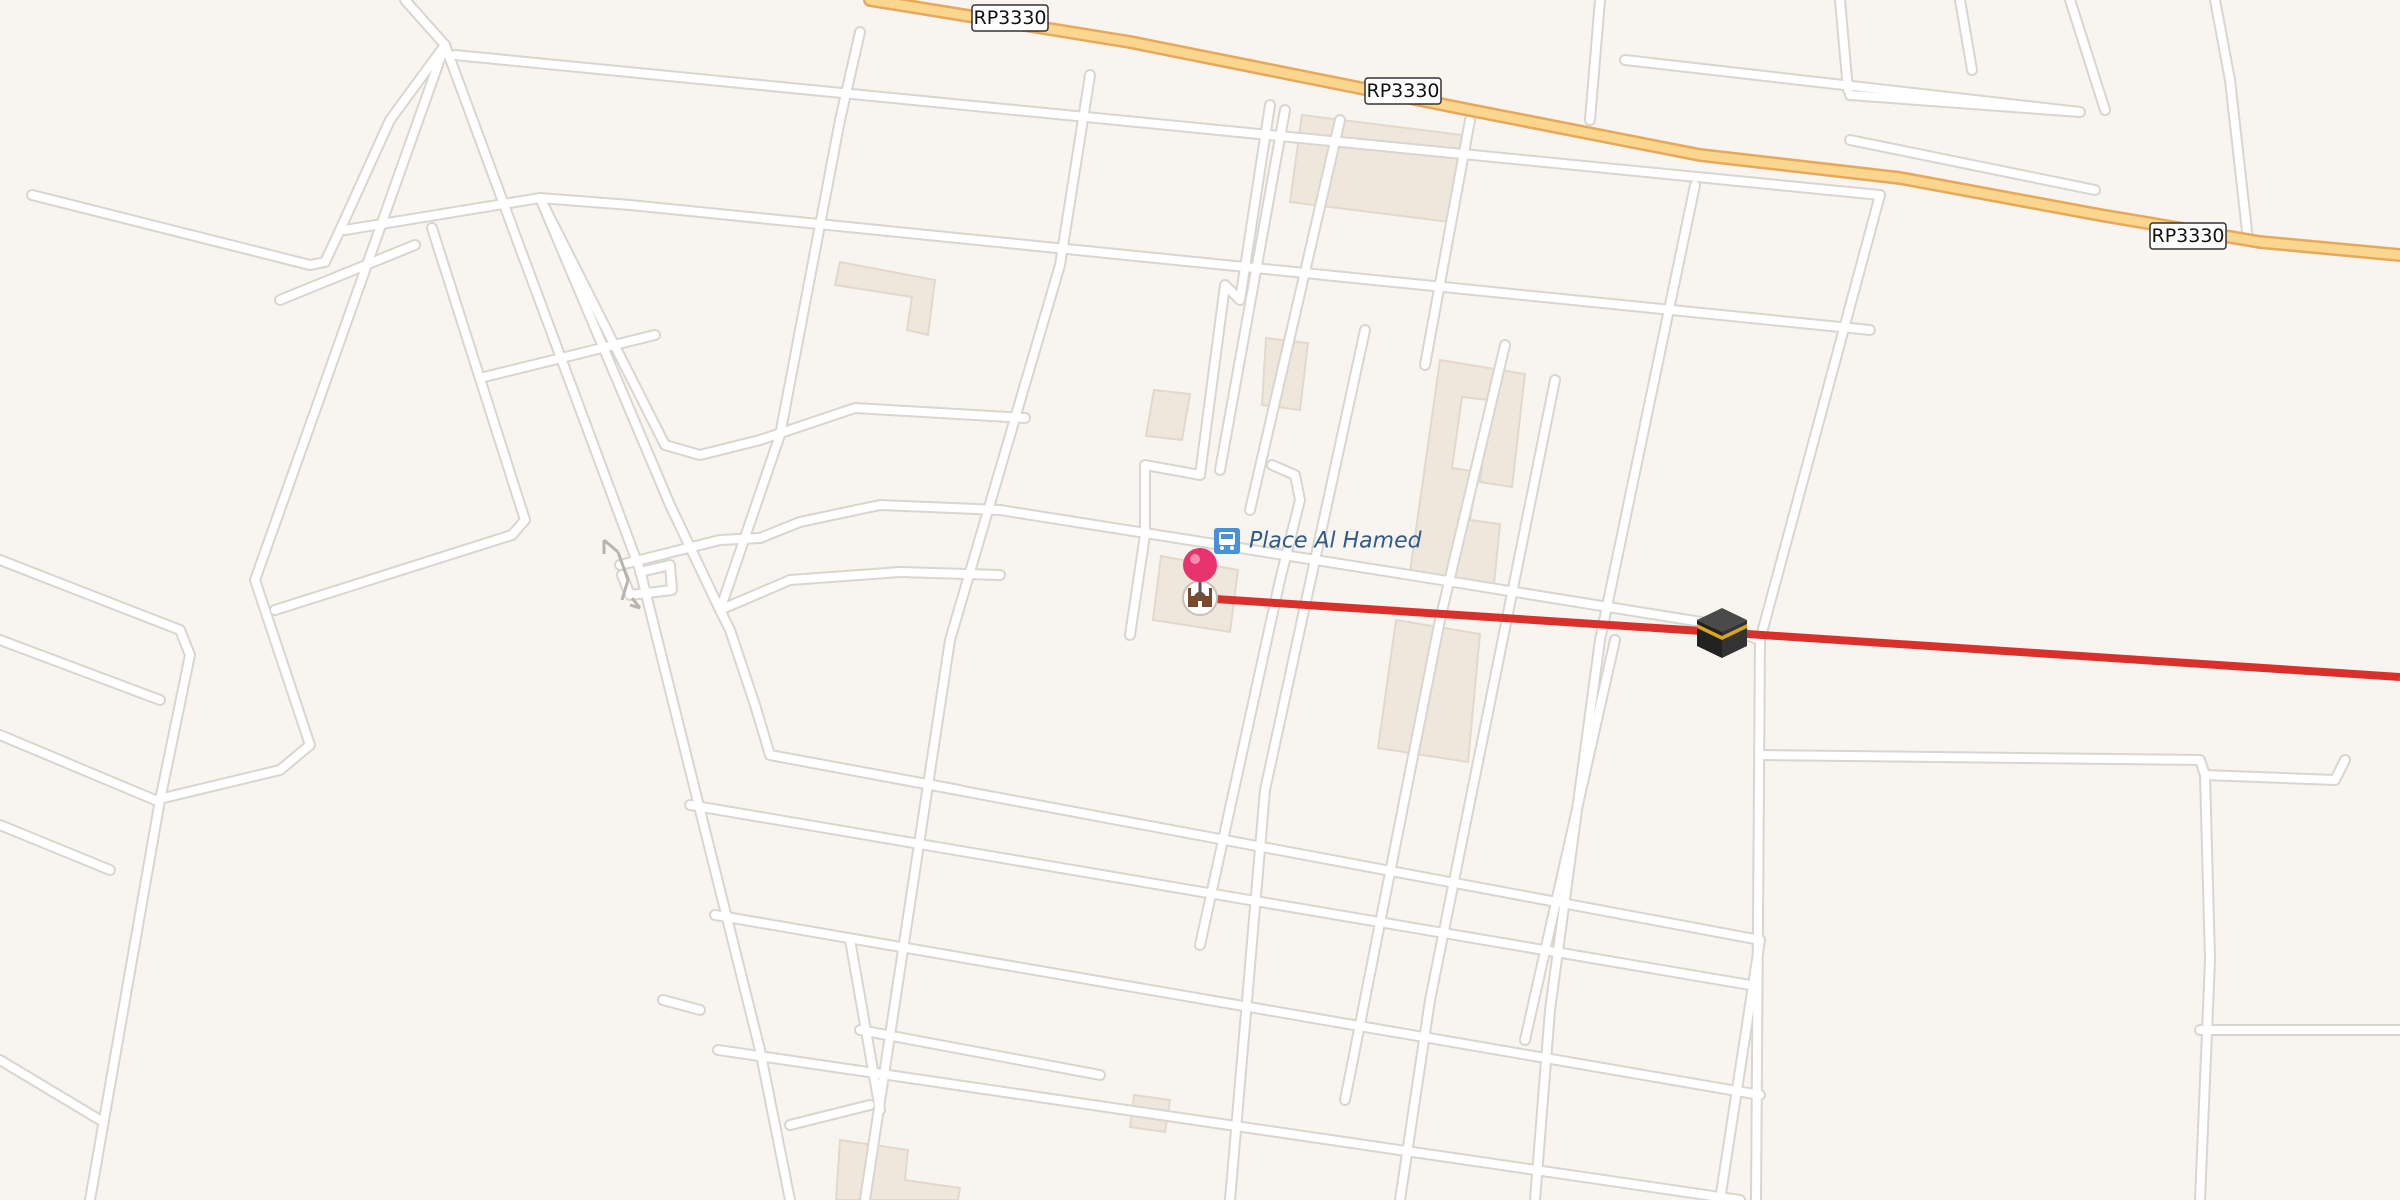 The width and height of the screenshot is (2400, 1200). I want to click on bus-stop-icon, so click(1227, 541).